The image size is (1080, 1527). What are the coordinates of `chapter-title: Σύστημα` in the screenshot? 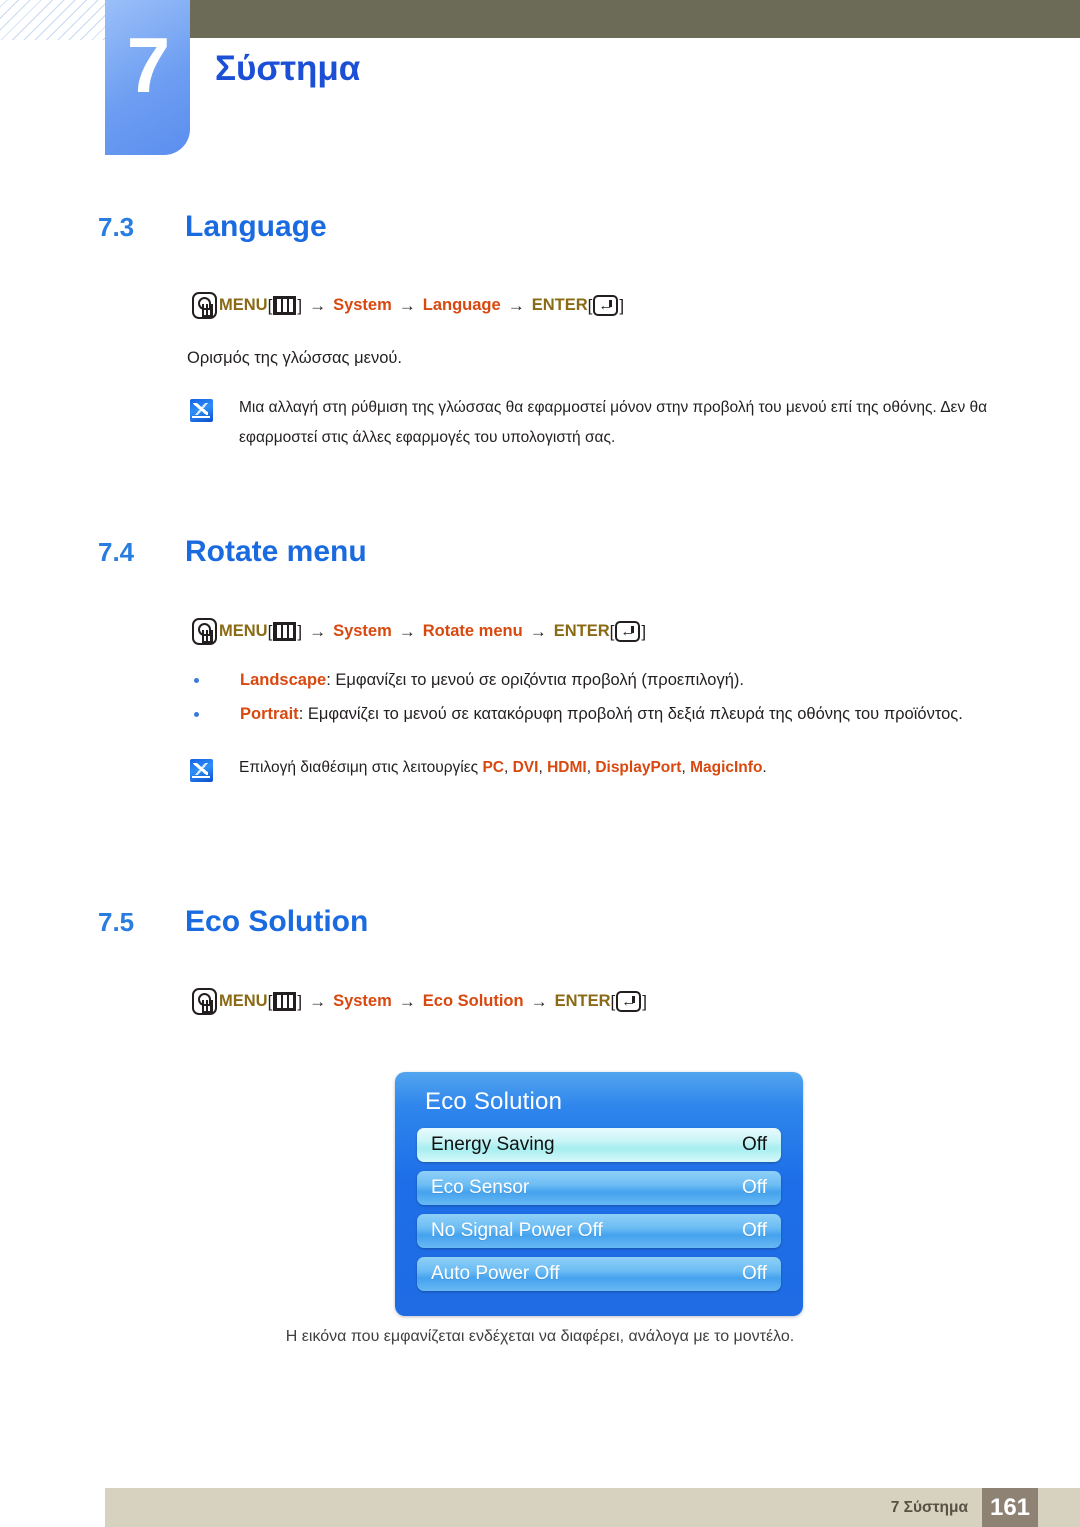 It's located at (288, 68).